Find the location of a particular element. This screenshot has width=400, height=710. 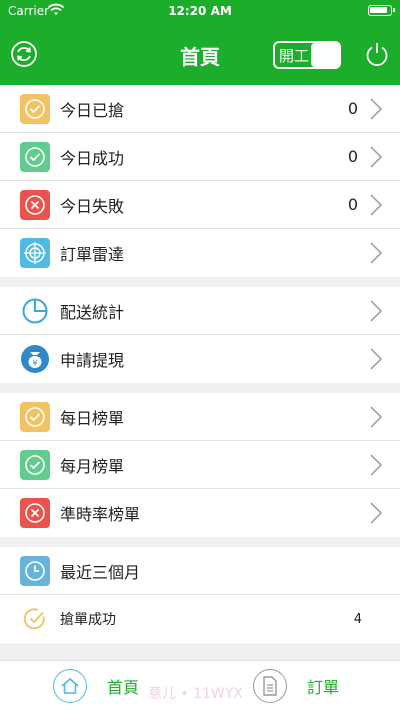

tab-bar: 首頁 意儿 • 11WYX 訂單 is located at coordinates (200, 685).